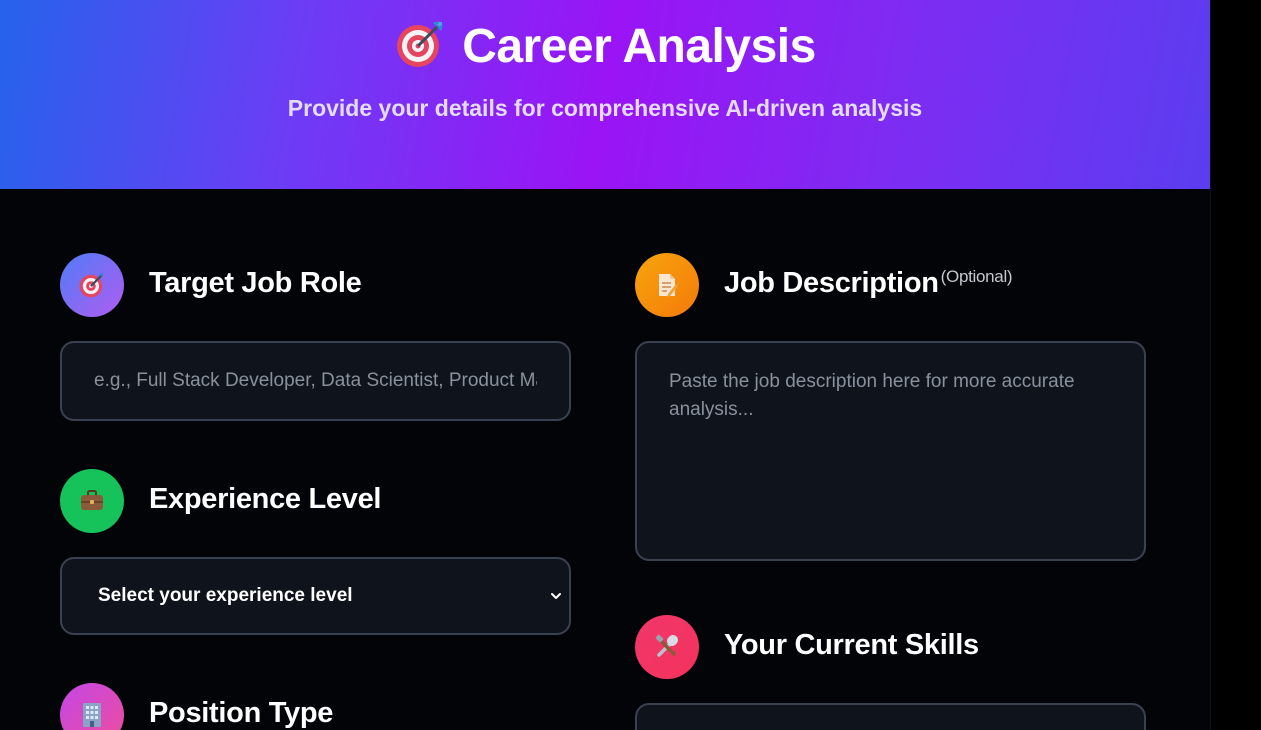 The width and height of the screenshot is (1261, 730). I want to click on current-skills-field, so click(890, 716).